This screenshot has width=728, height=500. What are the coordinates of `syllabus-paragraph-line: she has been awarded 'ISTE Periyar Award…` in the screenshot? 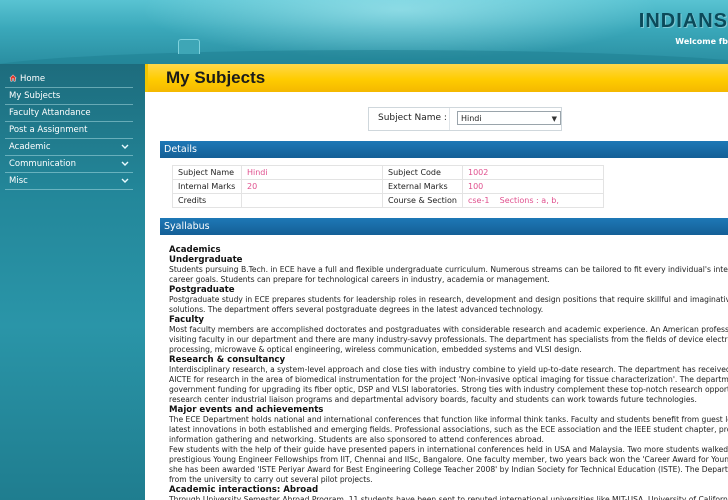 It's located at (448, 469).